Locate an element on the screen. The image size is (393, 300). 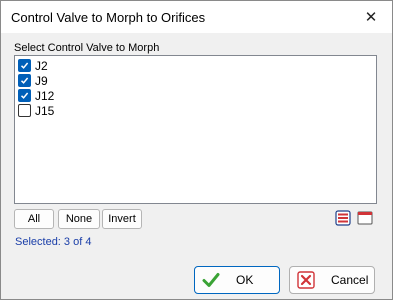
close-button: ✕ is located at coordinates (371, 17).